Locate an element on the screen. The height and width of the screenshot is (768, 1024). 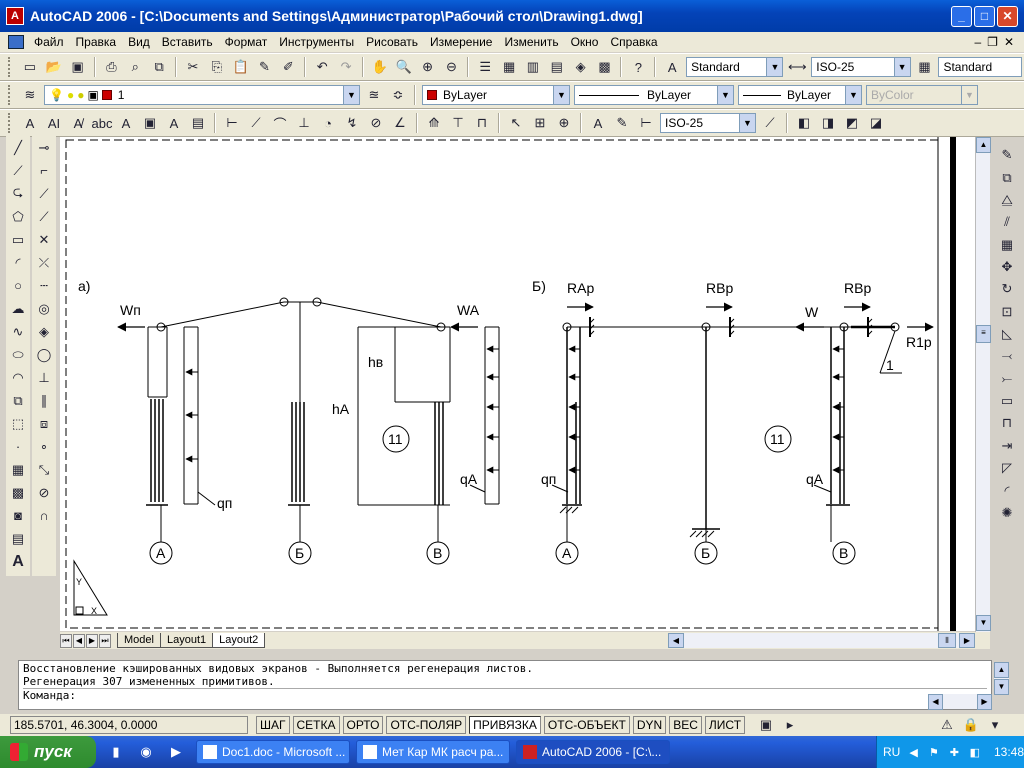
mirror-icon: ⧋ is located at coordinates (1007, 200).